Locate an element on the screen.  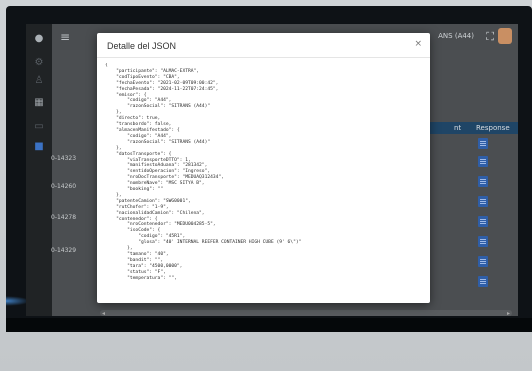
grid-icon: ▦ is located at coordinates (39, 102).